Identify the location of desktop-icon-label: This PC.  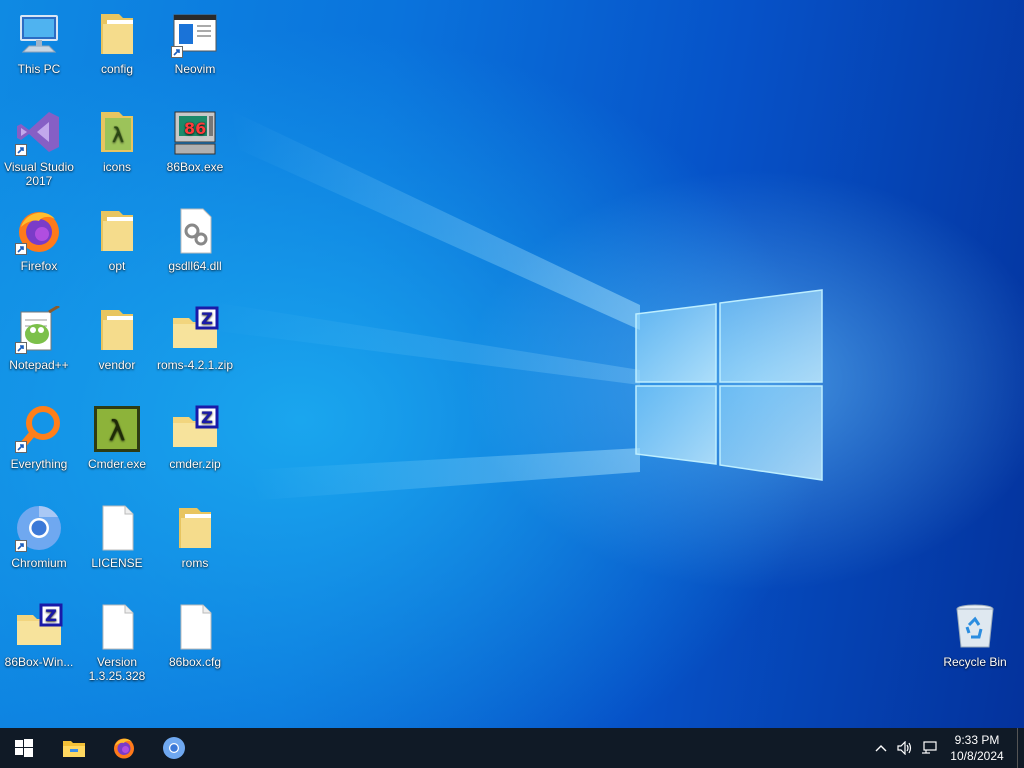
(39, 69).